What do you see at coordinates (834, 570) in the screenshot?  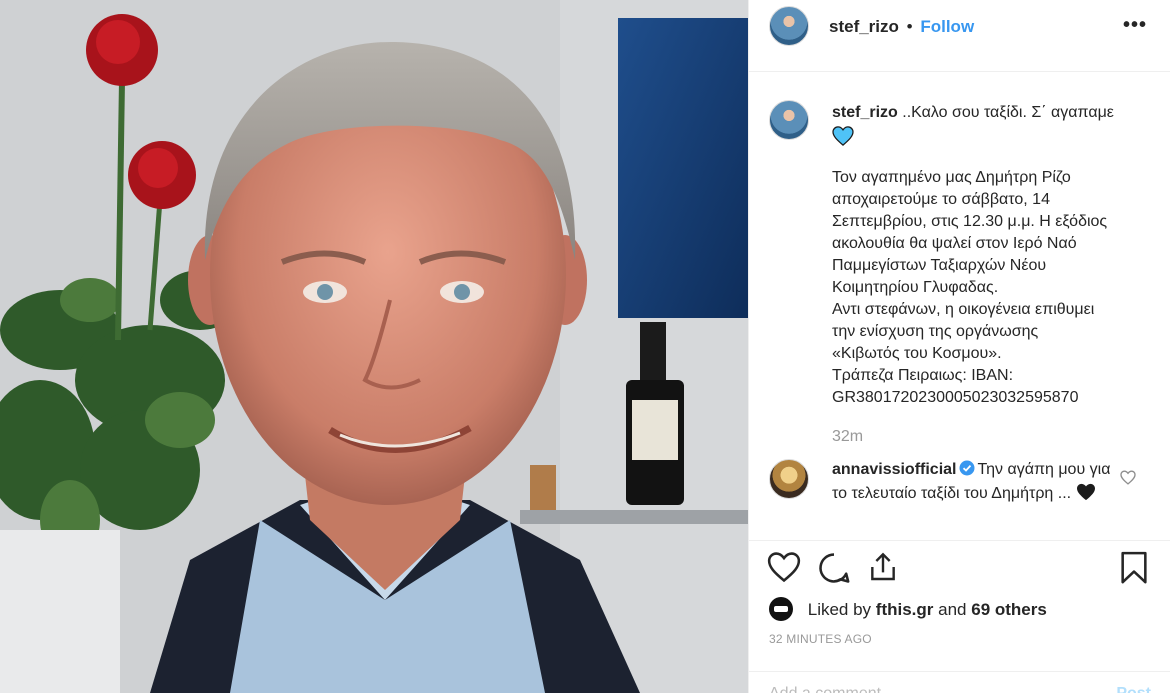 I see `comment-icon` at bounding box center [834, 570].